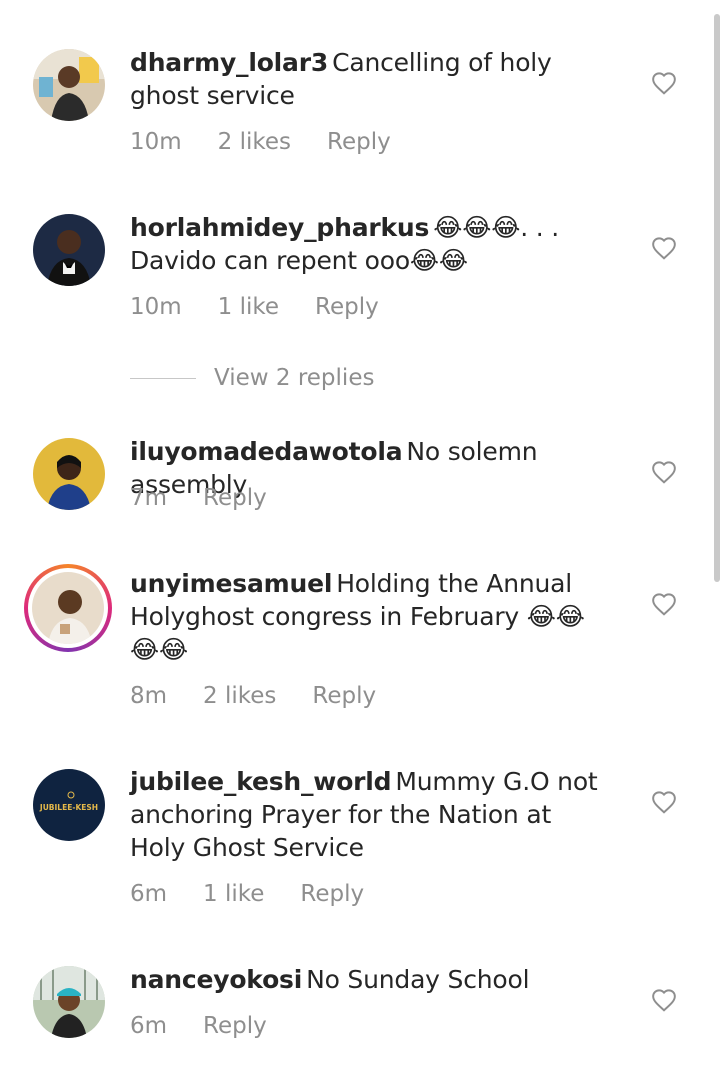 Image resolution: width=720 pixels, height=1080 pixels. I want to click on avatar-with-story-ring, so click(68, 608).